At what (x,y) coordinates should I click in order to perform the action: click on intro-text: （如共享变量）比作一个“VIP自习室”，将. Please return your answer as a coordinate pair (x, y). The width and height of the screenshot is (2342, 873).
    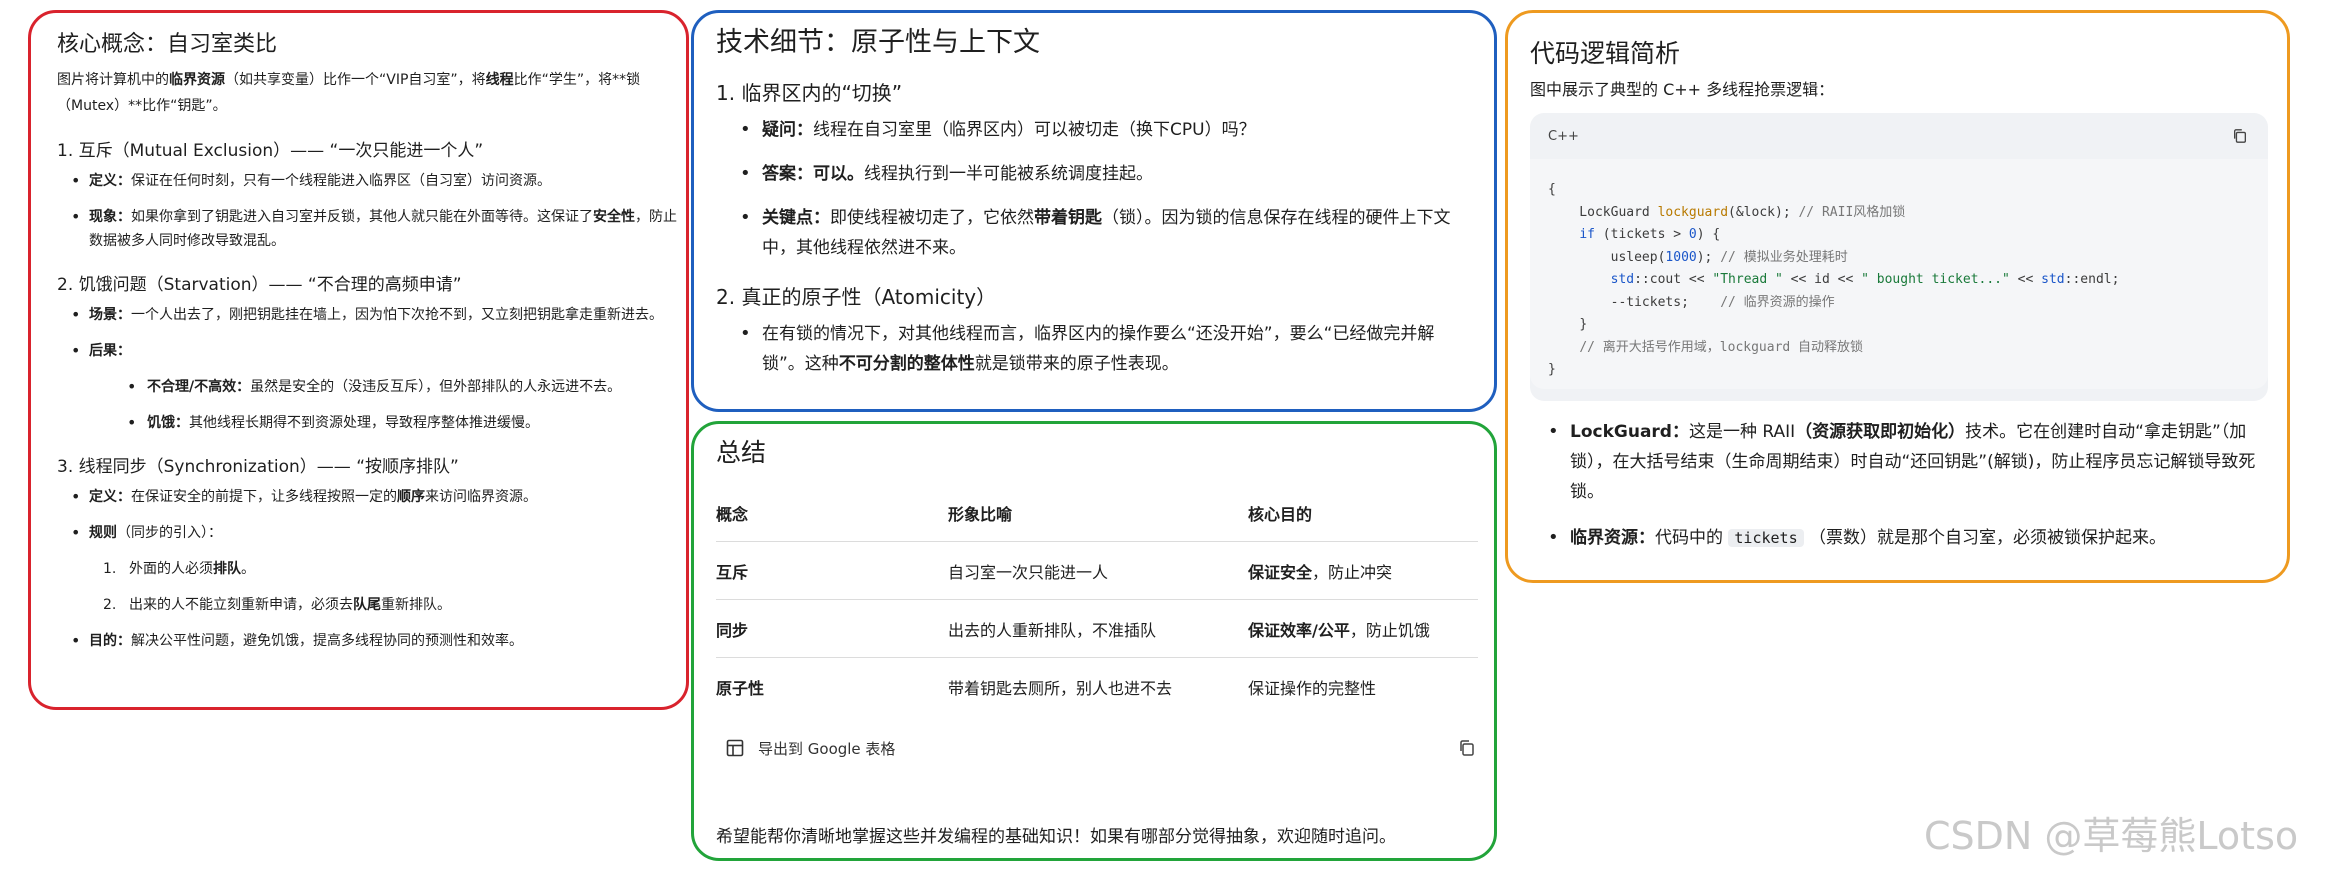
    Looking at the image, I should click on (355, 80).